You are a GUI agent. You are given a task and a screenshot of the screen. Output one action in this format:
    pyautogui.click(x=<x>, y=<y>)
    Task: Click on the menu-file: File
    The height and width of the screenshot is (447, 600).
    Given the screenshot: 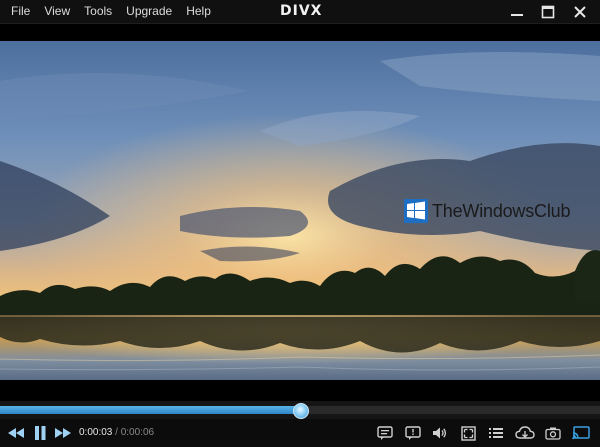 What is the action you would take?
    pyautogui.click(x=20, y=11)
    